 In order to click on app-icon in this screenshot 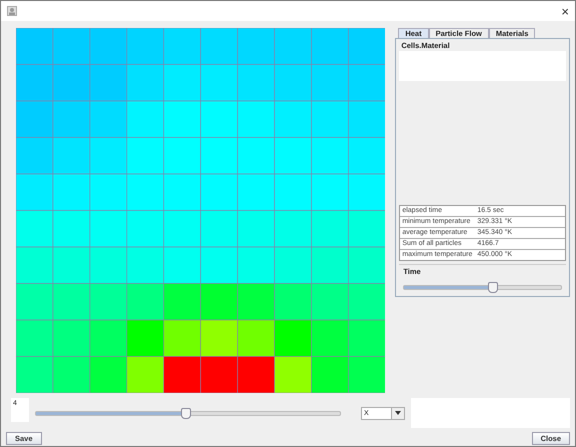, I will do `click(12, 11)`.